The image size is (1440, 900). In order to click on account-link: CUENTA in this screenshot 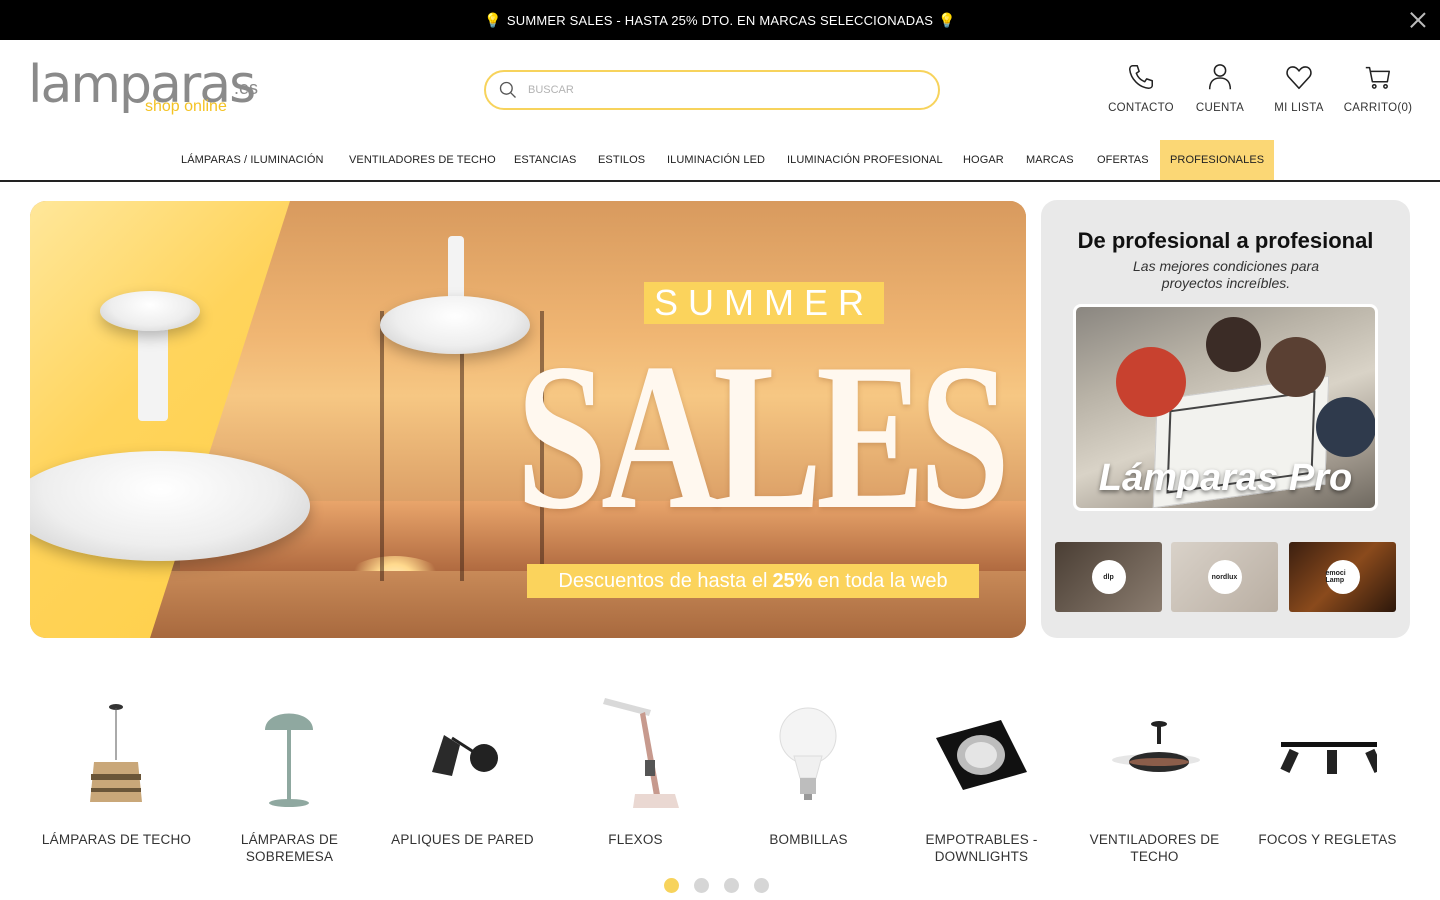, I will do `click(1220, 88)`.